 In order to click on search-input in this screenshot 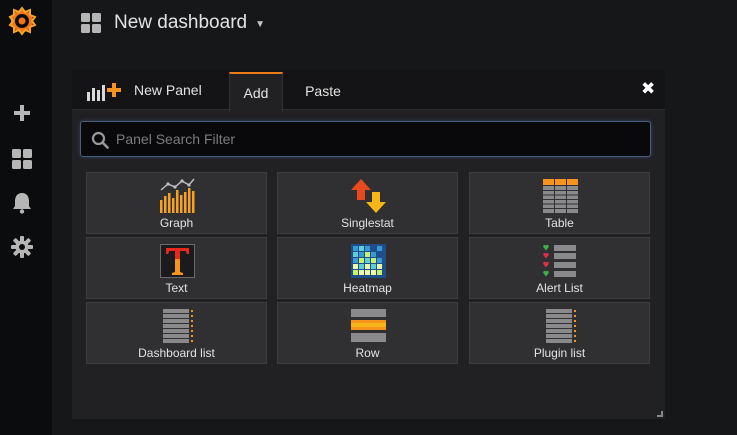, I will do `click(376, 139)`.